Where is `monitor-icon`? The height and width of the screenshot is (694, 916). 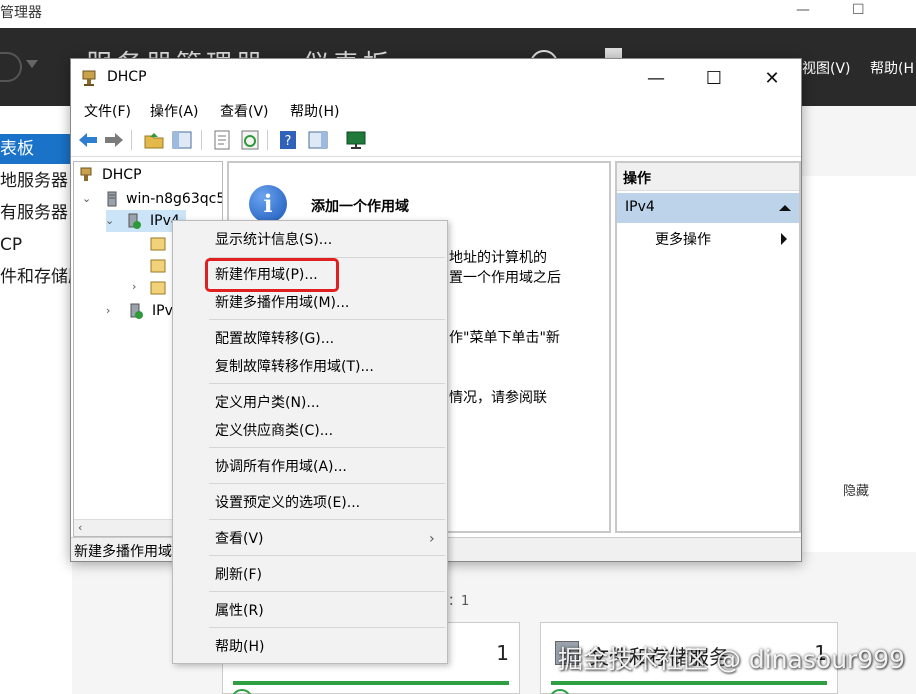
monitor-icon is located at coordinates (356, 140).